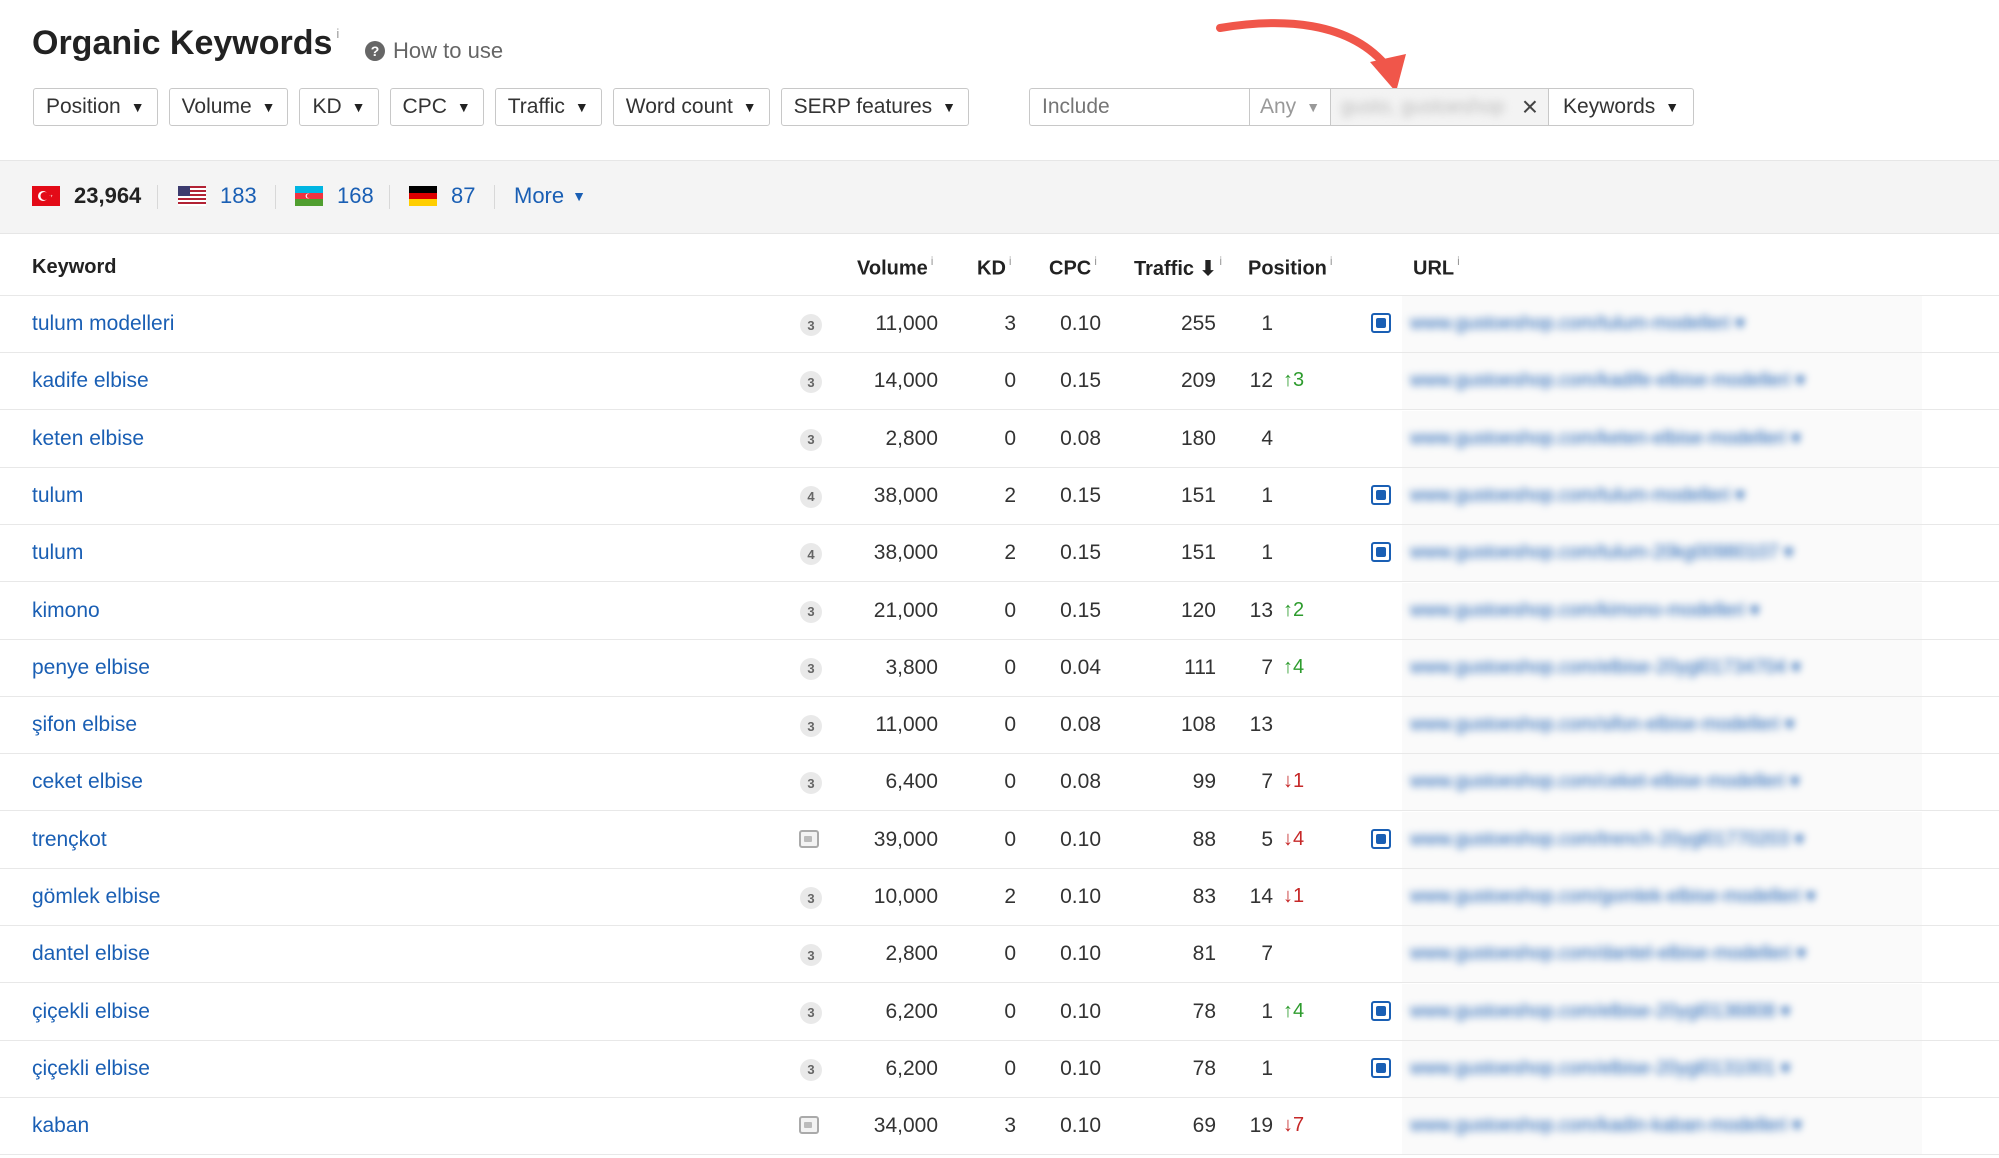 This screenshot has height=1158, width=1999. I want to click on keyword-link: trençkot, so click(69, 840).